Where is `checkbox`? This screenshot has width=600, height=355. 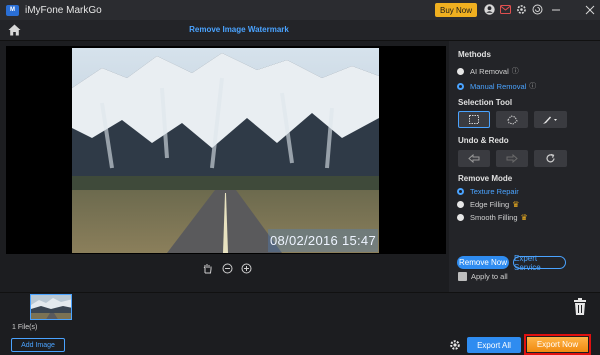 checkbox is located at coordinates (462, 276).